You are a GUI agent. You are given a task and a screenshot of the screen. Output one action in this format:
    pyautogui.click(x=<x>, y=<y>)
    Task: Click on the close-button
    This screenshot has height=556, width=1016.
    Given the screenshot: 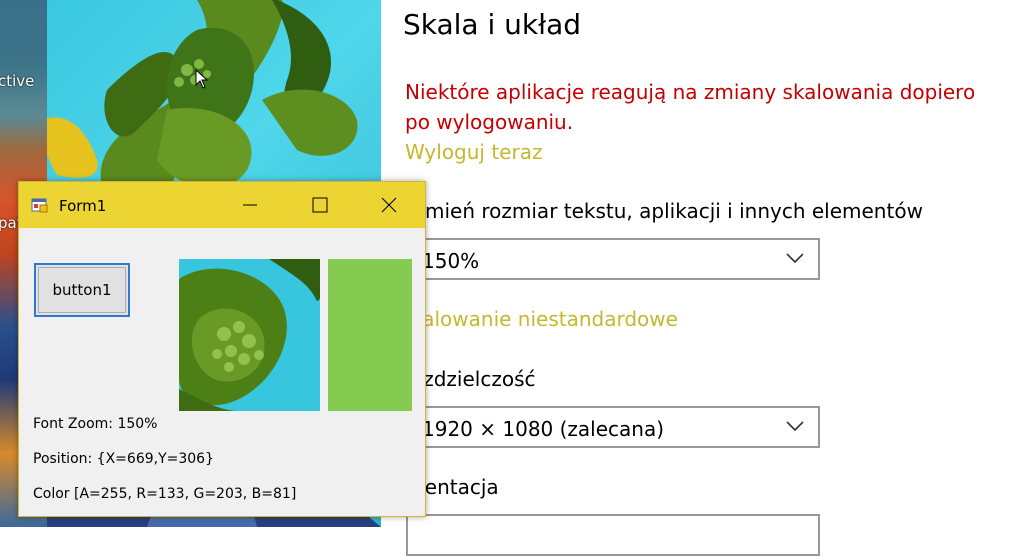 What is the action you would take?
    pyautogui.click(x=390, y=205)
    